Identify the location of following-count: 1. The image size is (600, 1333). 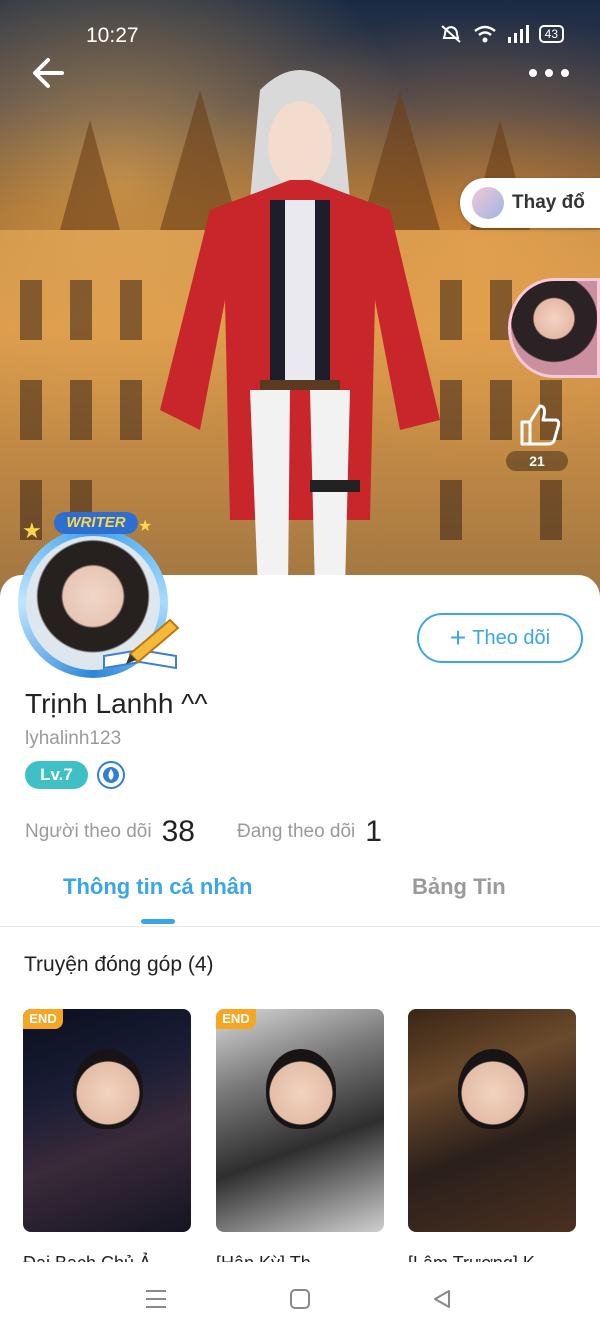
(373, 832).